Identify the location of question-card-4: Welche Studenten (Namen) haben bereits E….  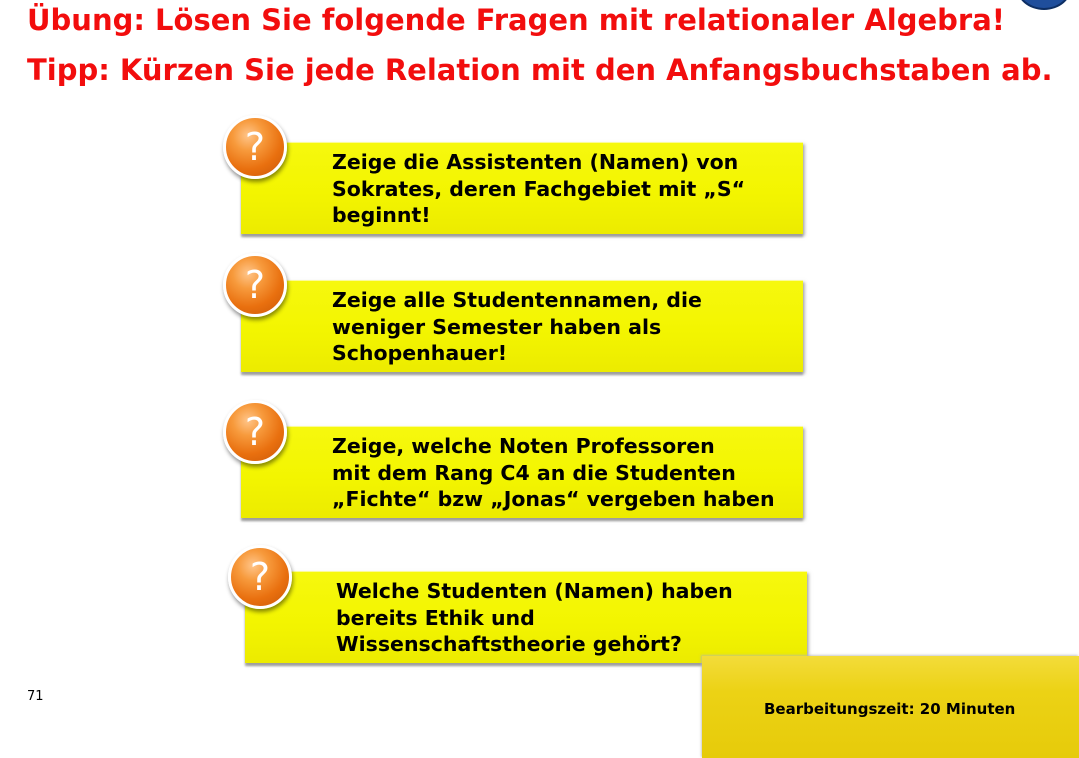
(526, 617).